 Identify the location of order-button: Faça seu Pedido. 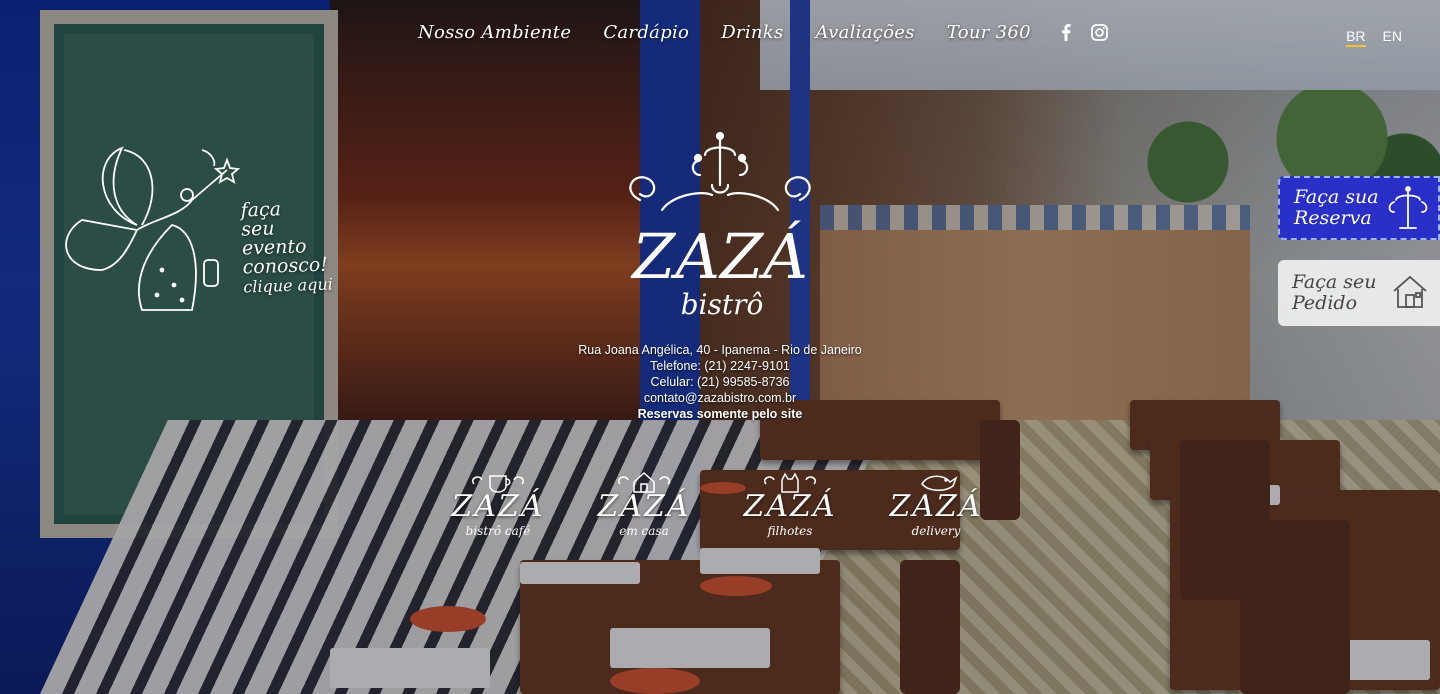
(1359, 293).